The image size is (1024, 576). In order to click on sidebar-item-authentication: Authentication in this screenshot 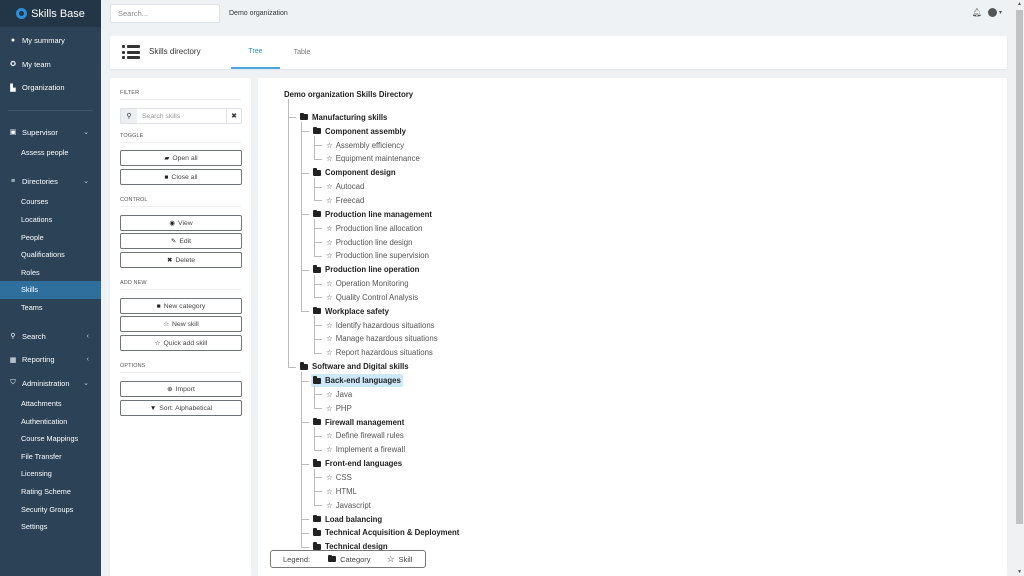, I will do `click(50, 421)`.